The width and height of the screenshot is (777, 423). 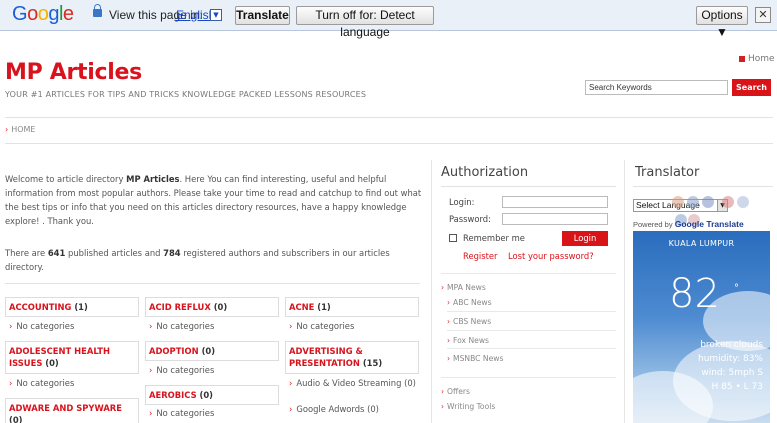 What do you see at coordinates (462, 202) in the screenshot?
I see `login-label: Login:` at bounding box center [462, 202].